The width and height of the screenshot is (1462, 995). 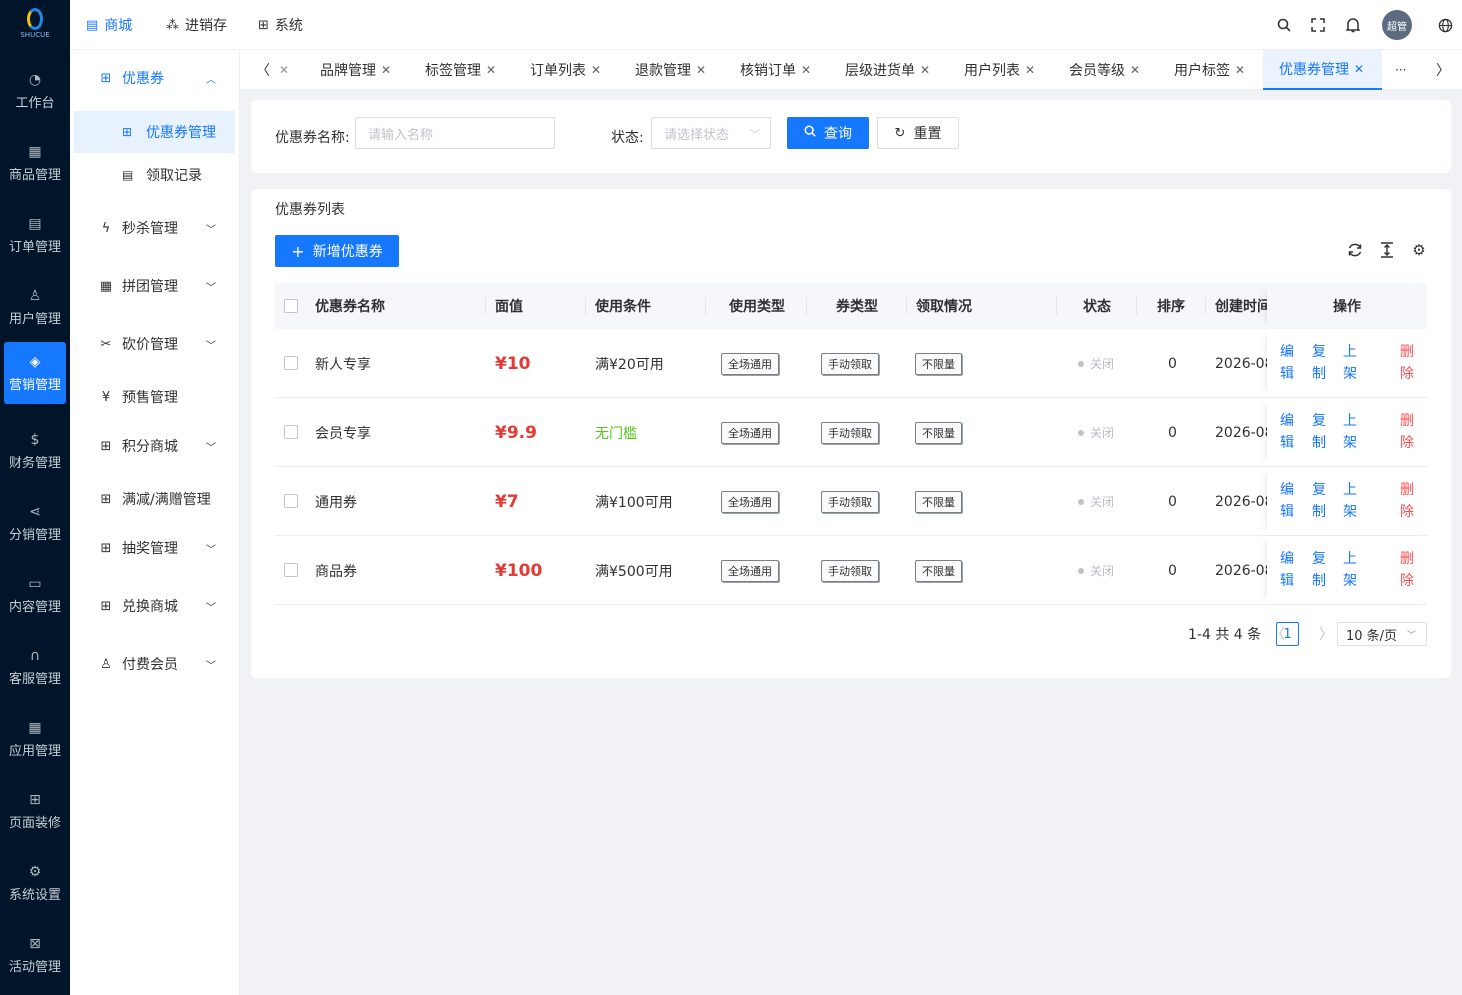 I want to click on tab-level-purchase: 层级进货单 ✕, so click(x=887, y=70).